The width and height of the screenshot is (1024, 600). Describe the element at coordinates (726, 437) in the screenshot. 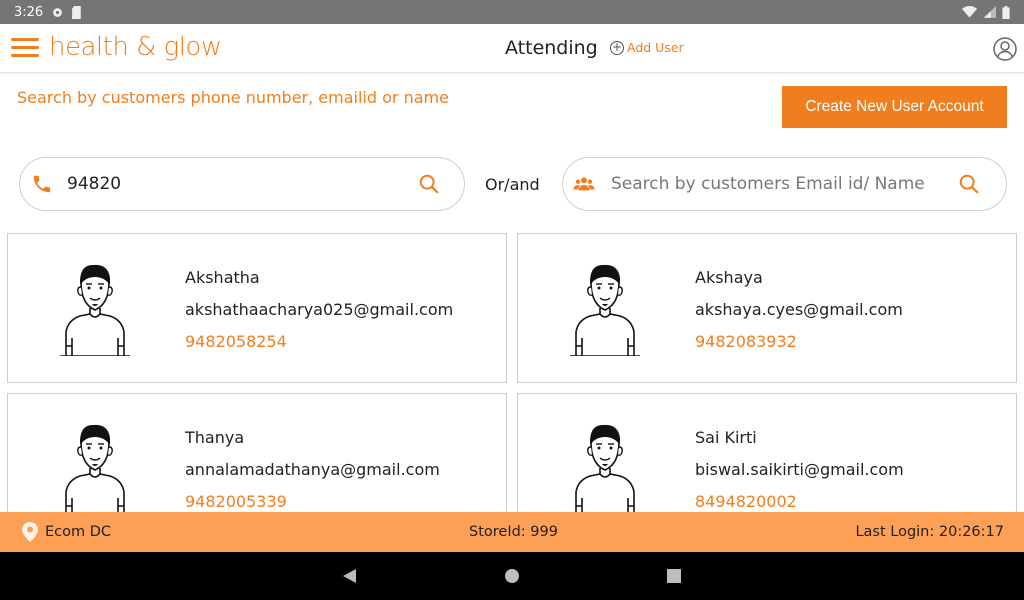

I see `customer-name: Sai Kirti` at that location.